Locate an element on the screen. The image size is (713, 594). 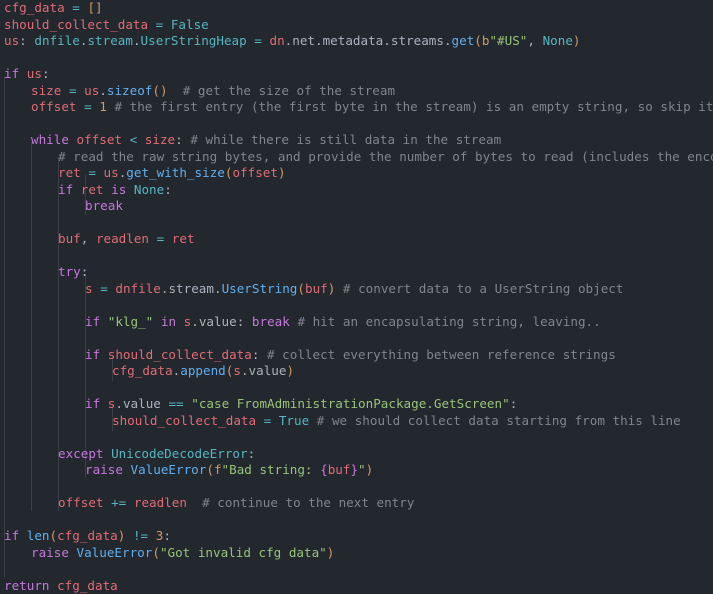
code-line: cfg_data = [] is located at coordinates (356, 8).